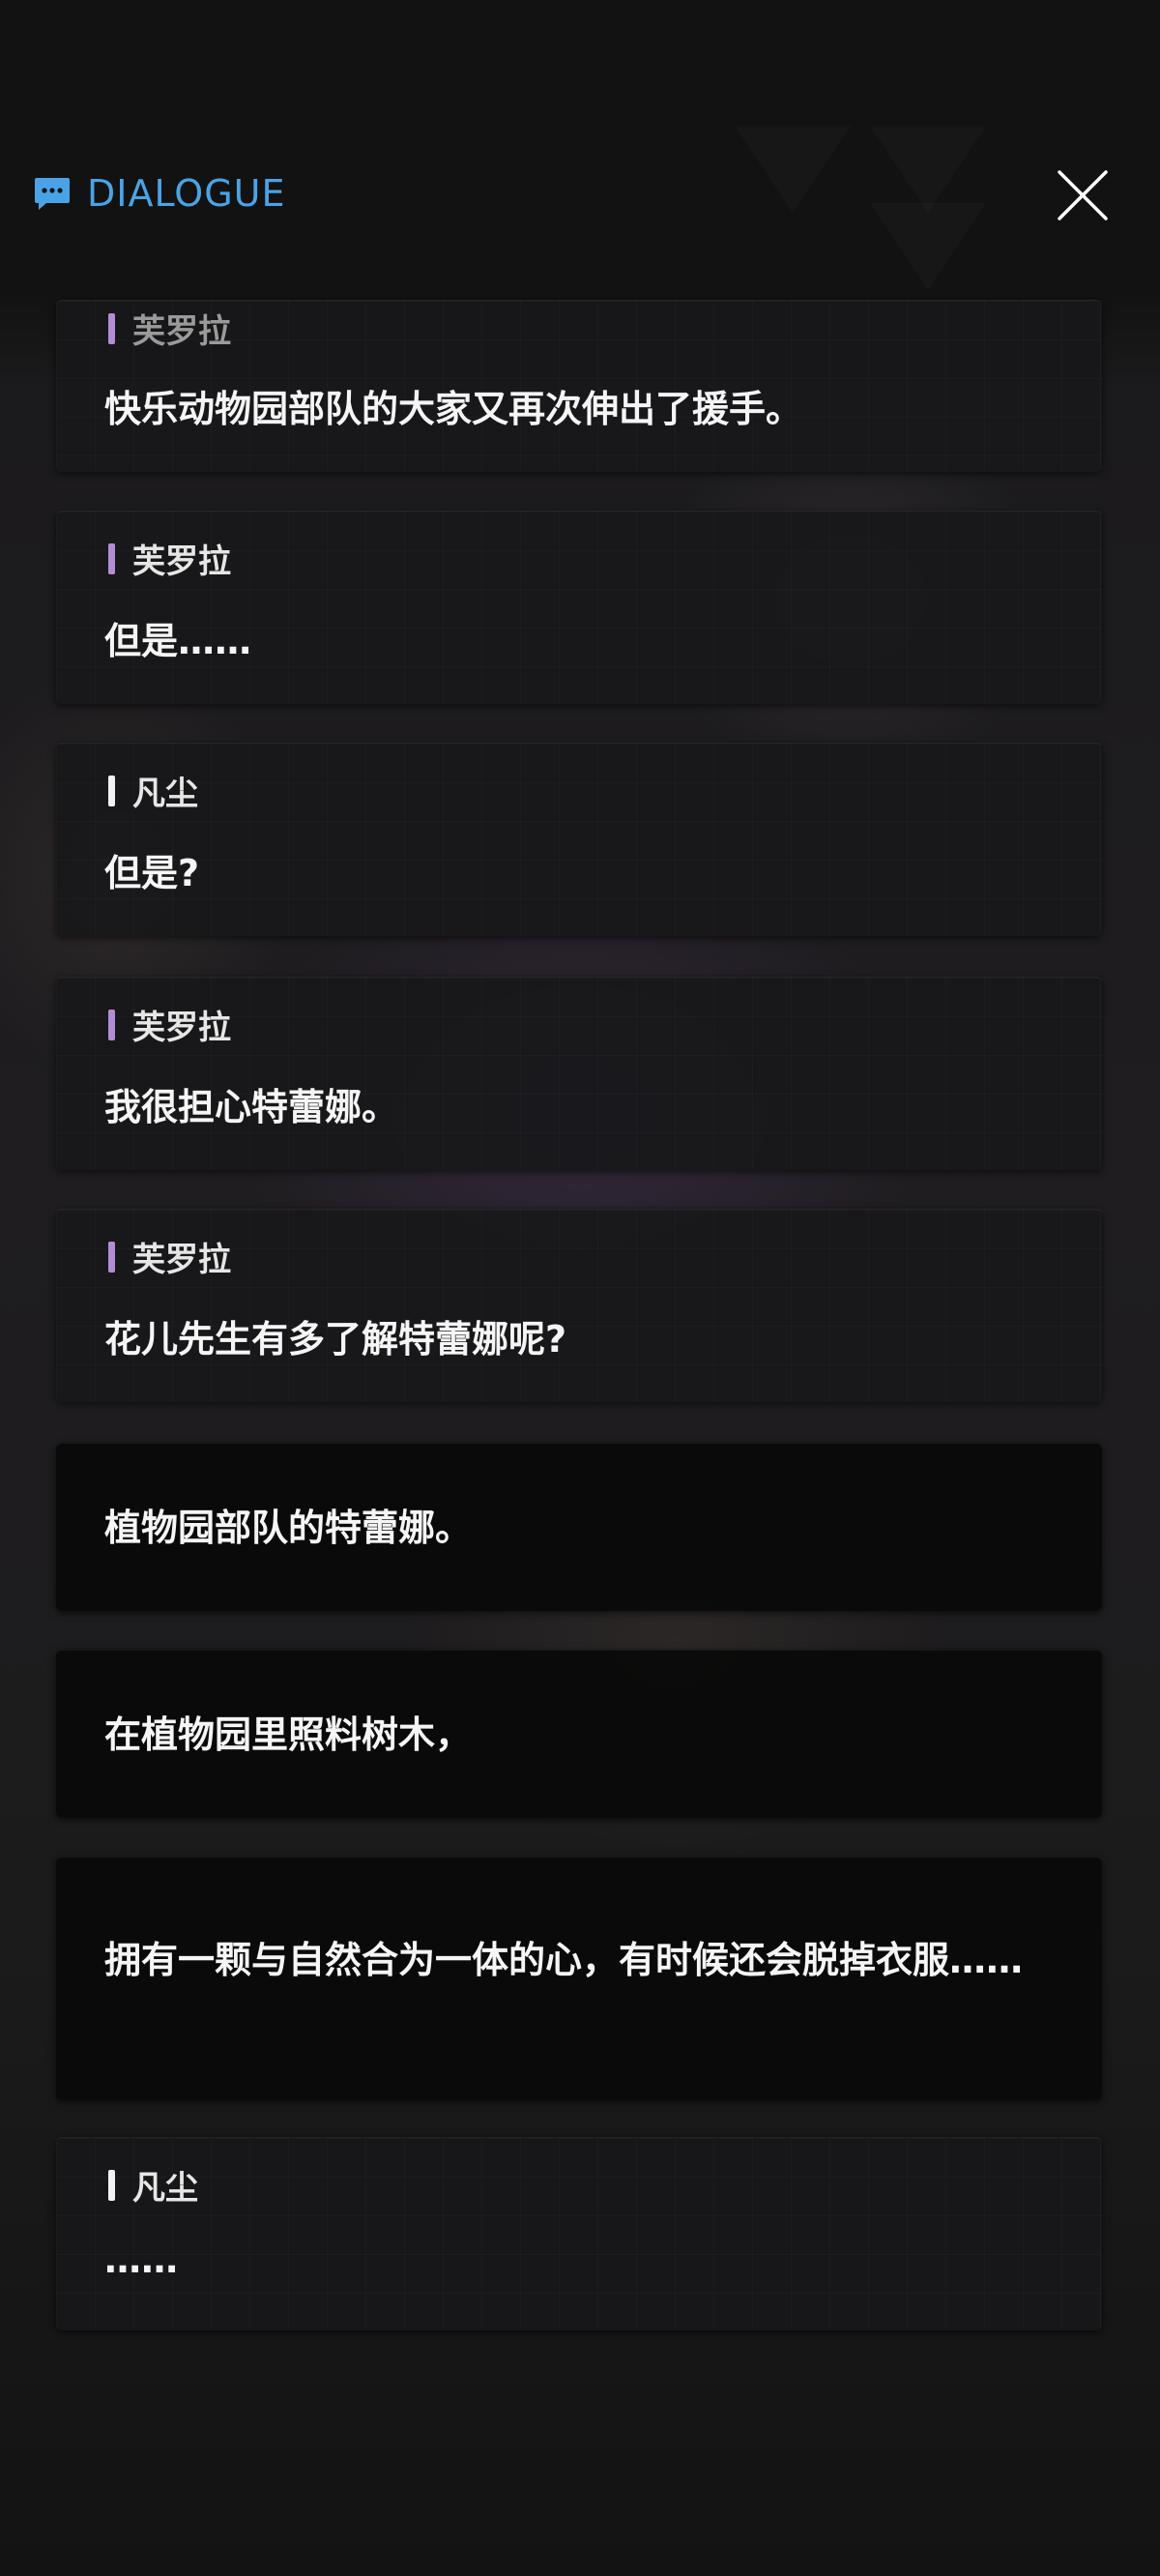 The width and height of the screenshot is (1160, 2576). Describe the element at coordinates (579, 386) in the screenshot. I see `dialogue-entry: 芙罗拉 快乐动物园部队的大家又再次伸出了援手。` at that location.